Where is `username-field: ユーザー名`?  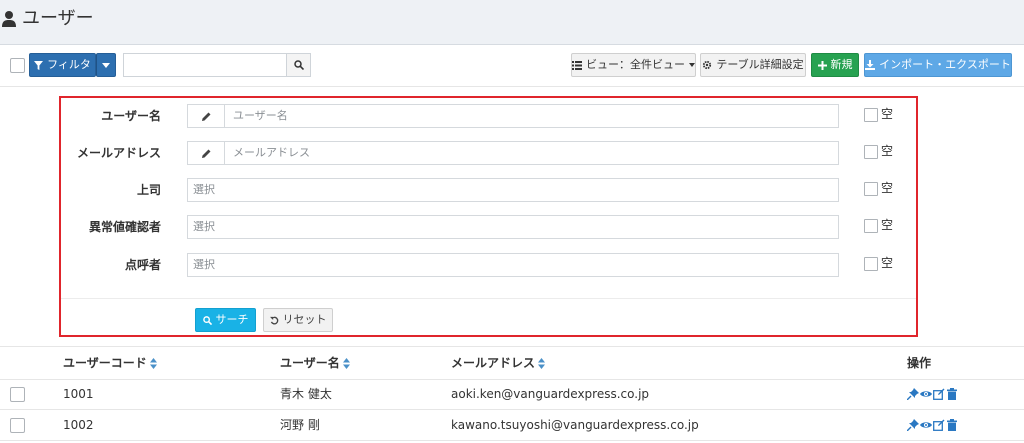 username-field: ユーザー名 is located at coordinates (513, 116).